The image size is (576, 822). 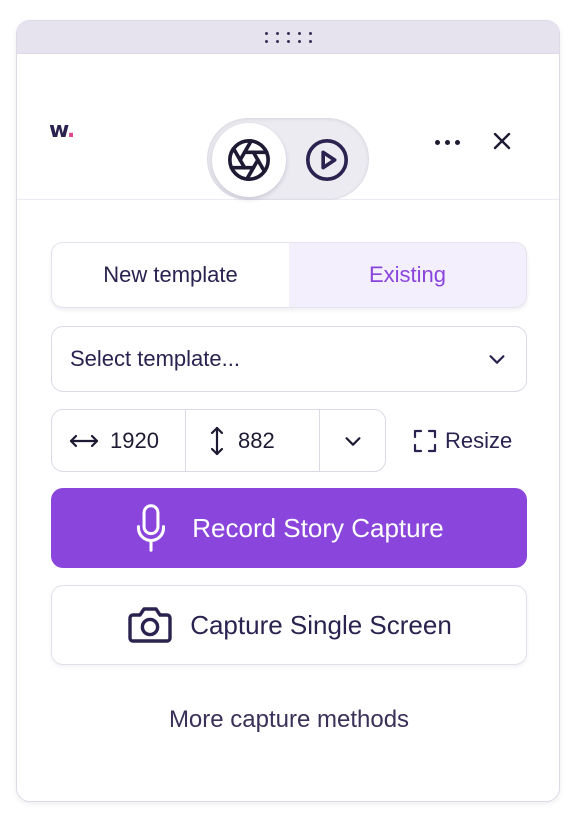 What do you see at coordinates (321, 624) in the screenshot?
I see `single-capture-label: Capture Single Screen` at bounding box center [321, 624].